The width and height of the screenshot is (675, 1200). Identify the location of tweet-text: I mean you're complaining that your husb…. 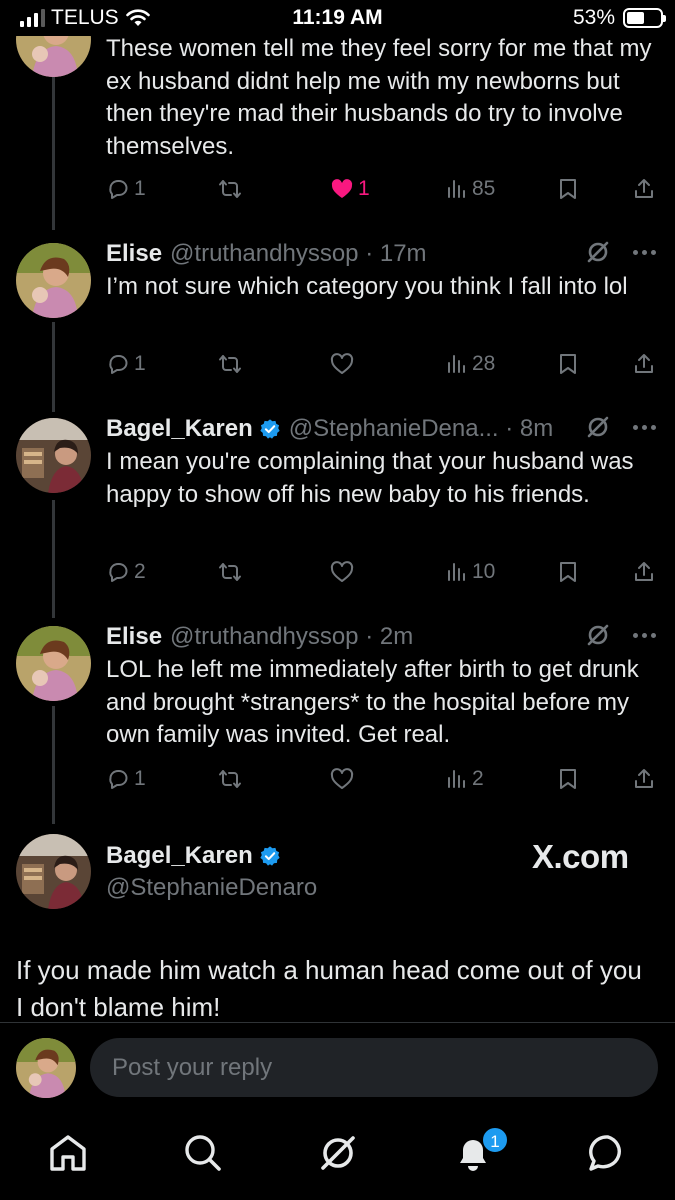
(370, 478).